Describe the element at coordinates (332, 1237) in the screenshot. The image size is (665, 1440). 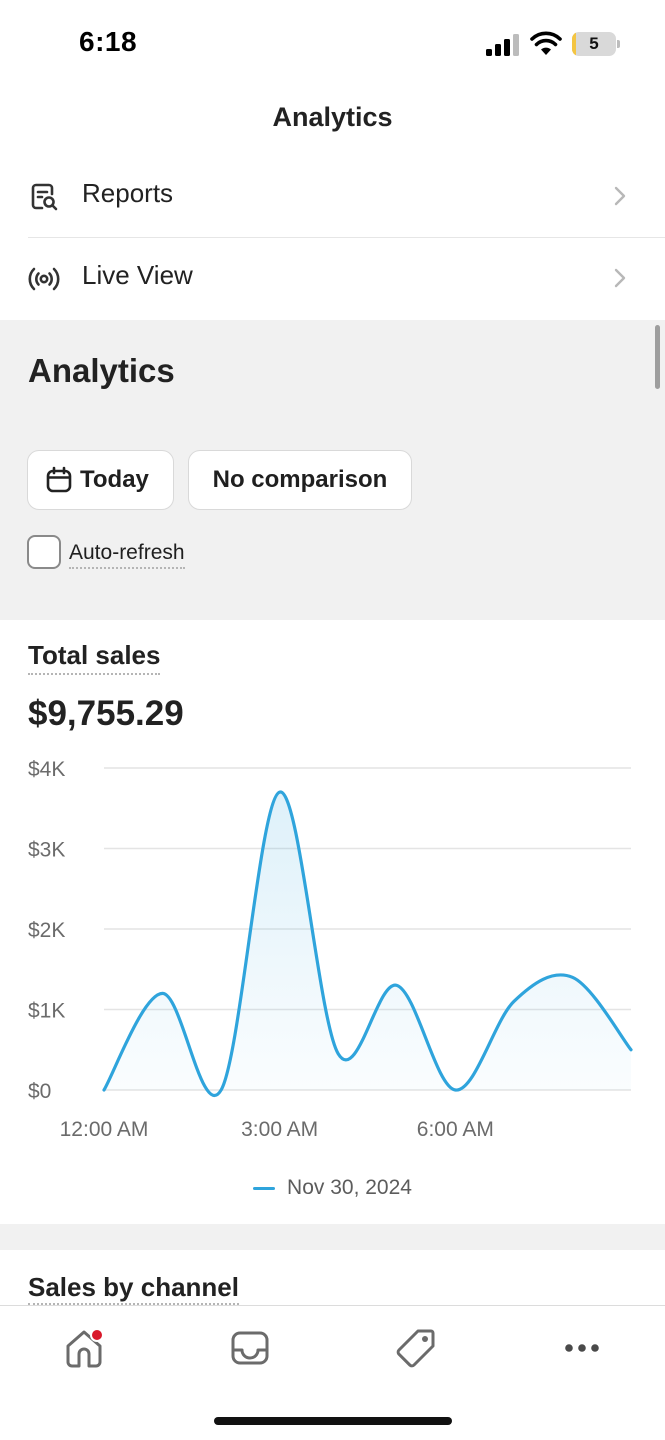
I see `section-gap` at that location.